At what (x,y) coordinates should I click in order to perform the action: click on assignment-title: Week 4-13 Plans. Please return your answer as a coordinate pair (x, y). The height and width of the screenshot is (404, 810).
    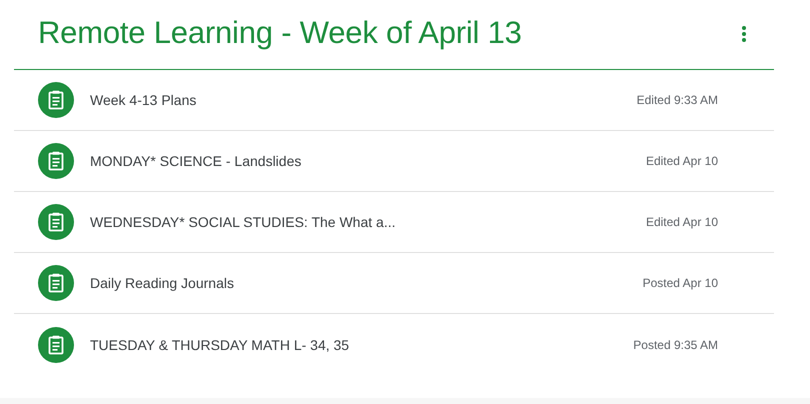
    Looking at the image, I should click on (144, 100).